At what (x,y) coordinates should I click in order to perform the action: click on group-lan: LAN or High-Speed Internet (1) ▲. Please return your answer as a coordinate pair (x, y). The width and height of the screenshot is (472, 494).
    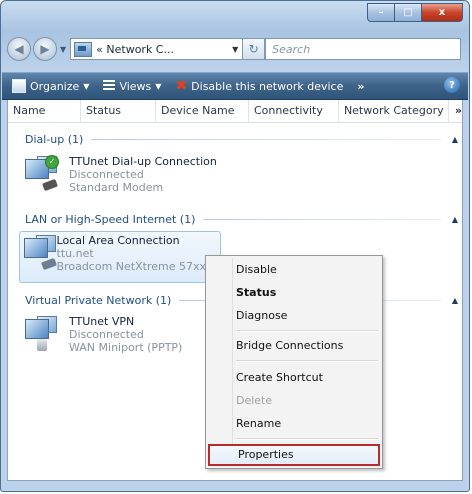
    Looking at the image, I should click on (243, 219).